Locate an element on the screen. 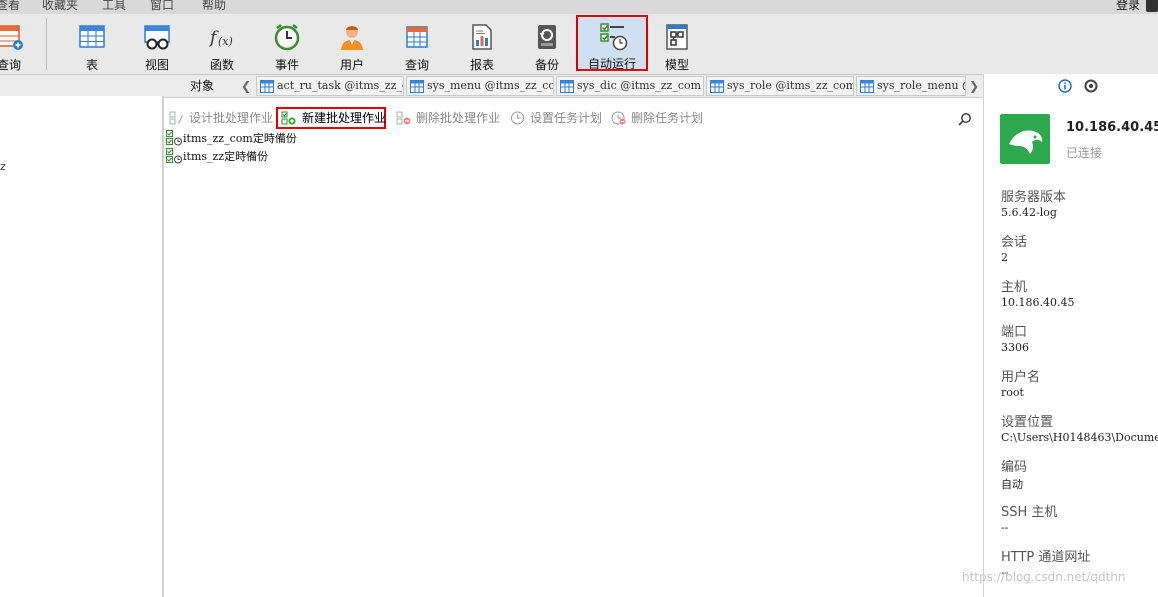  delete-schedule-button: 删除任务计划 is located at coordinates (657, 118).